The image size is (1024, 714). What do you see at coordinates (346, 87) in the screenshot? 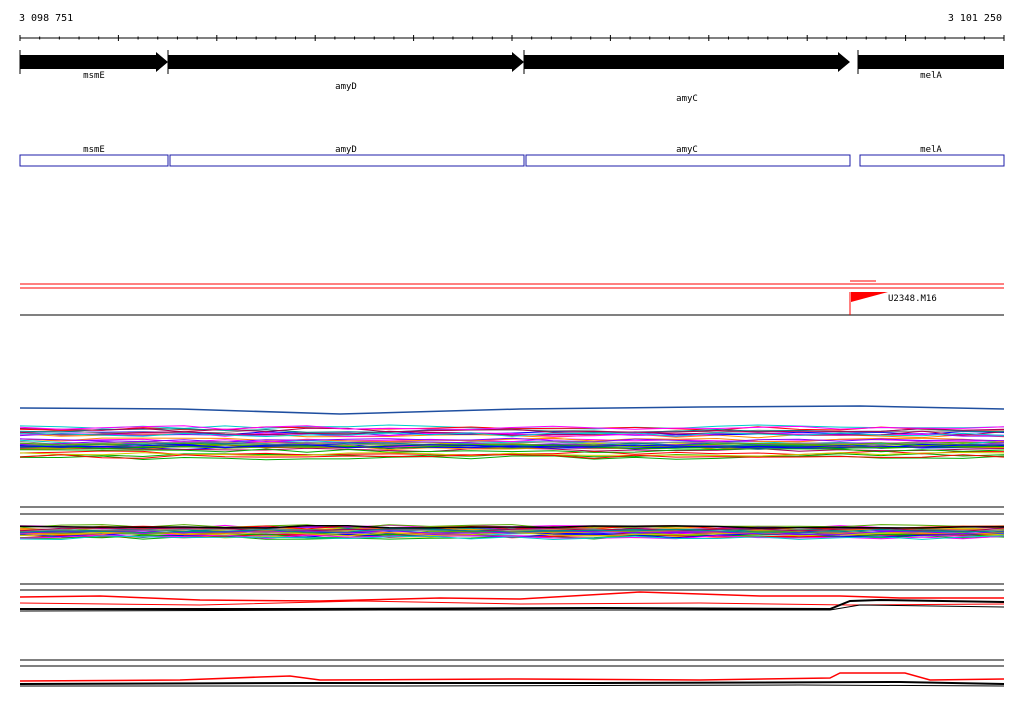
I see `gene-arrow-label: amyD` at bounding box center [346, 87].